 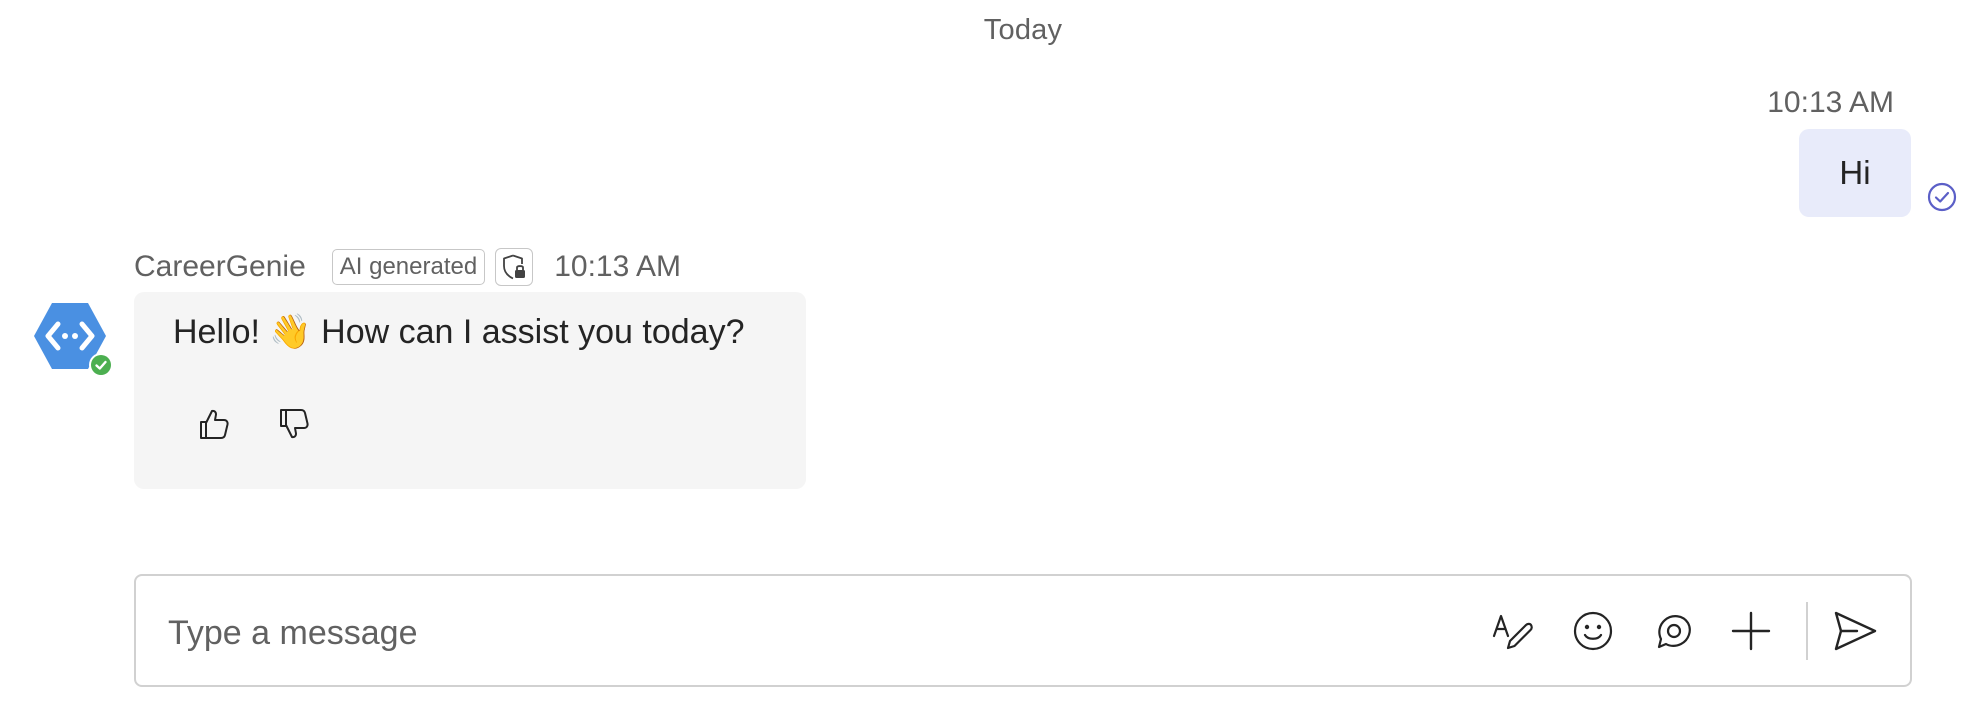 I want to click on emoji-icon, so click(x=1593, y=631).